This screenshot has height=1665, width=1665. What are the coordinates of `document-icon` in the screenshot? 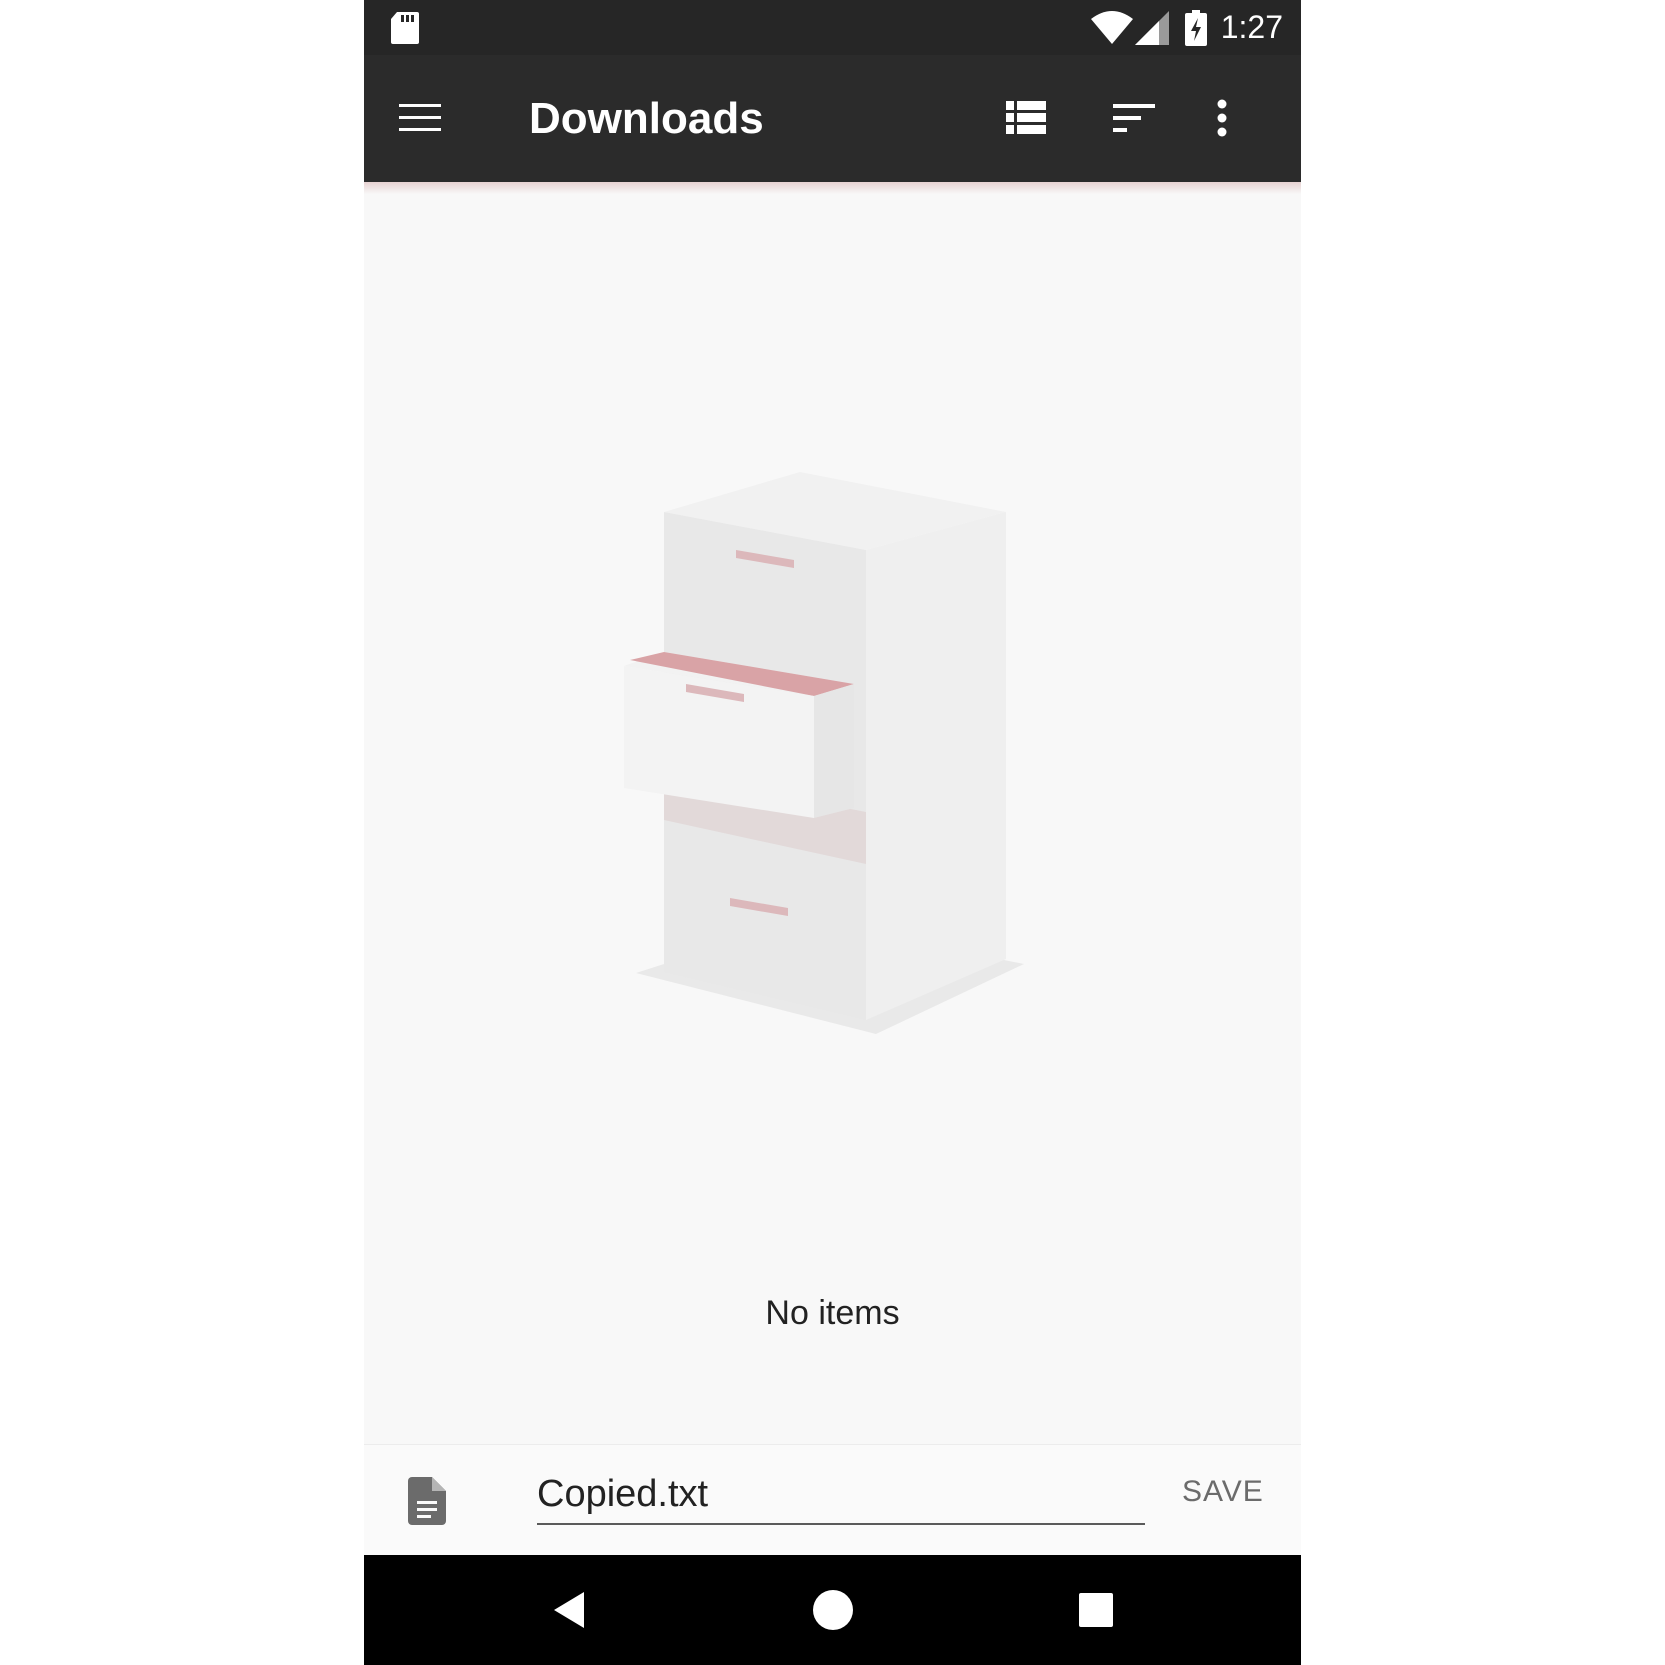 It's located at (427, 1501).